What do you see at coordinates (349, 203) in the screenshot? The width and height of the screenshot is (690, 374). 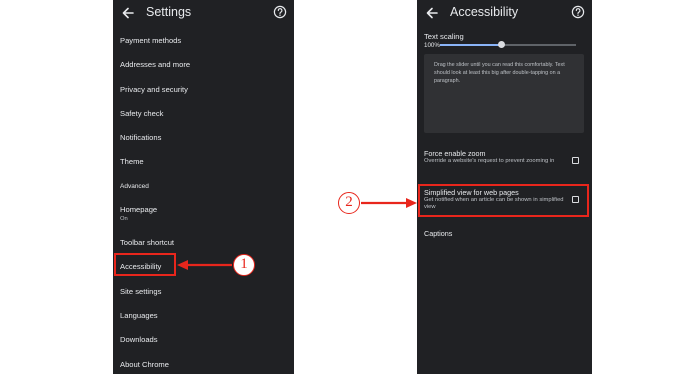 I see `step-2-badge: 2` at bounding box center [349, 203].